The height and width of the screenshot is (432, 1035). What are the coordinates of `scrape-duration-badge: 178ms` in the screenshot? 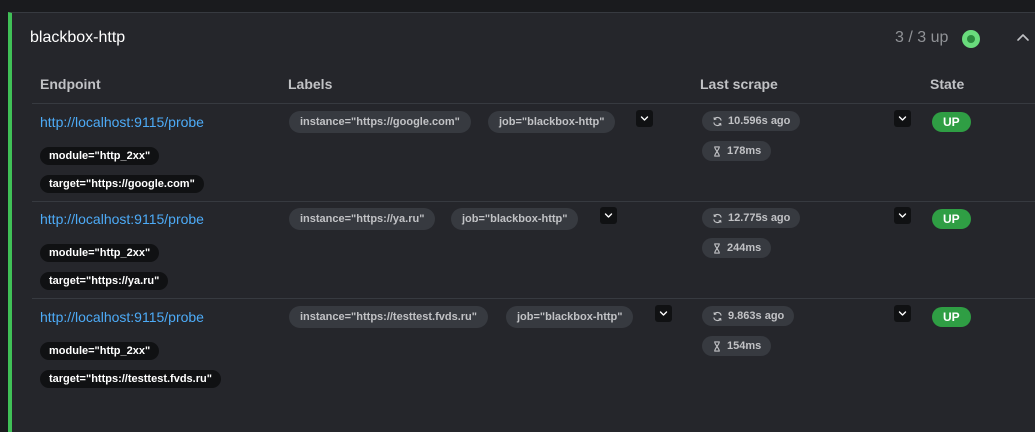 It's located at (737, 151).